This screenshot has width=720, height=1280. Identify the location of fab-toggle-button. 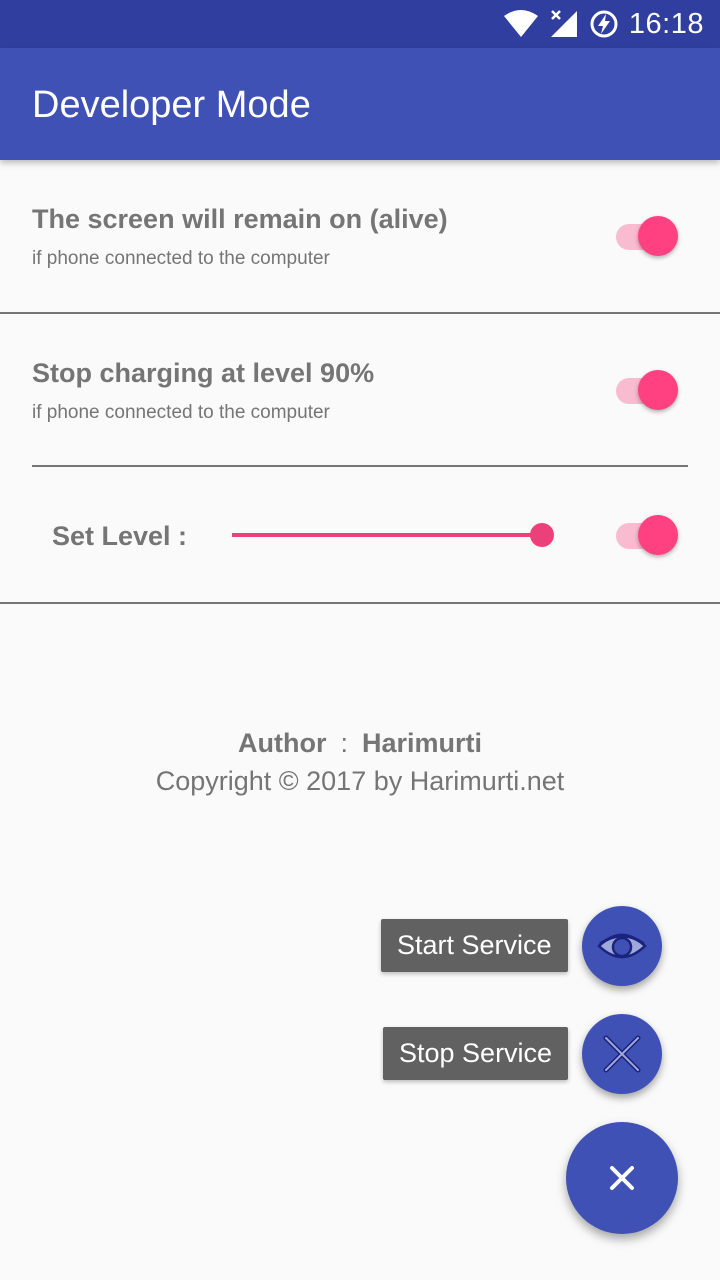
(622, 1178).